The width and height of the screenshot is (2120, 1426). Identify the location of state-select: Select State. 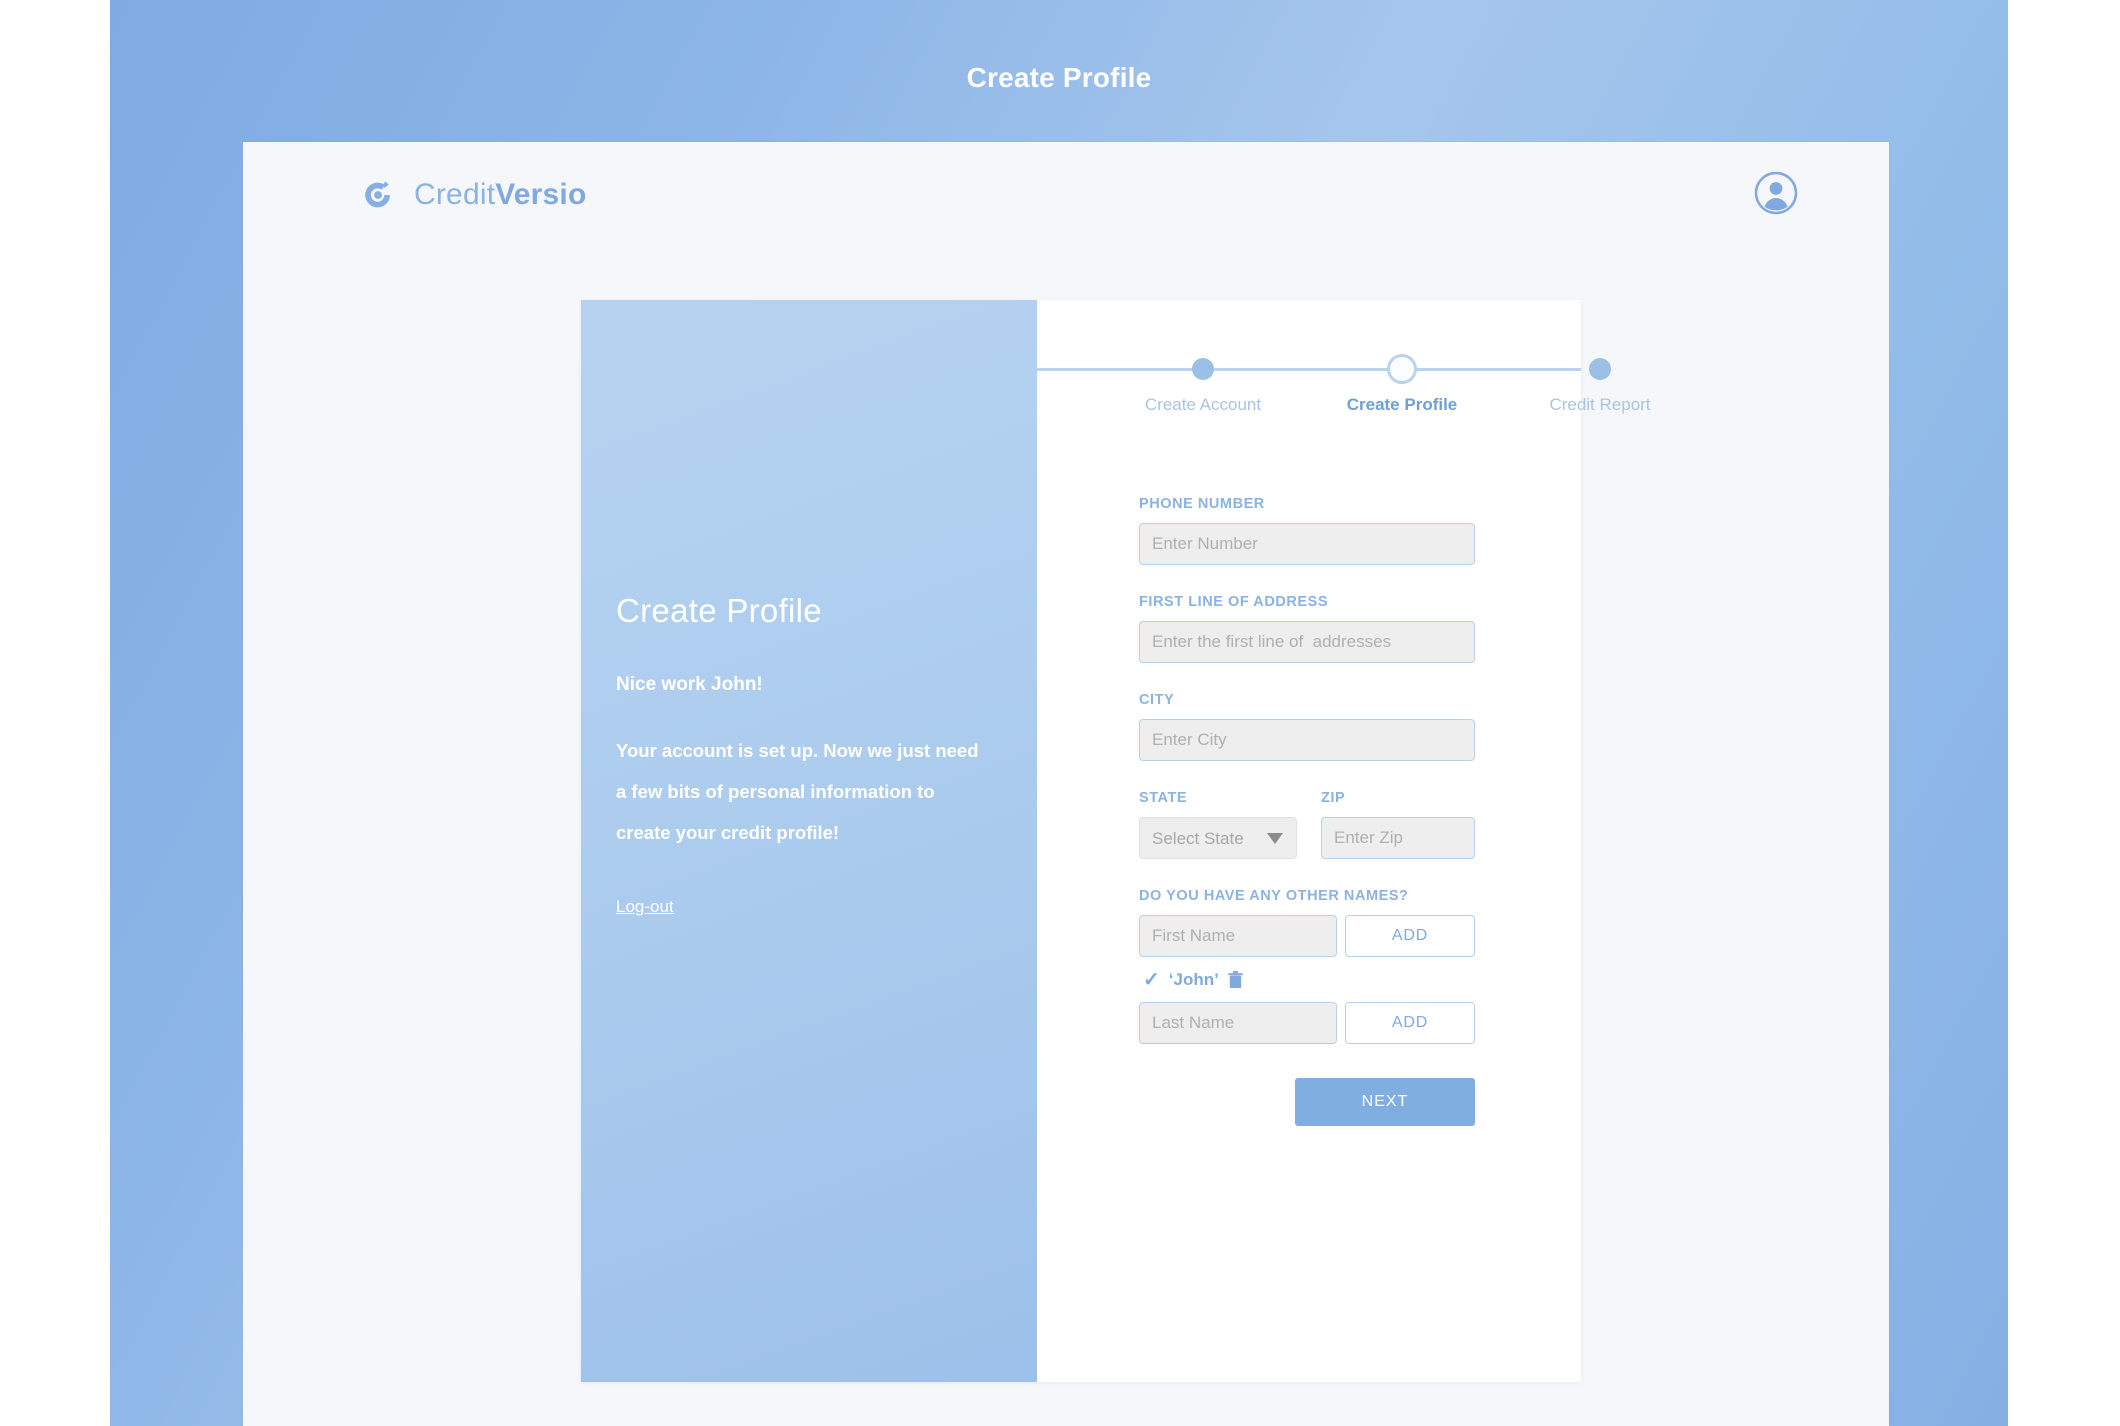
(1218, 838).